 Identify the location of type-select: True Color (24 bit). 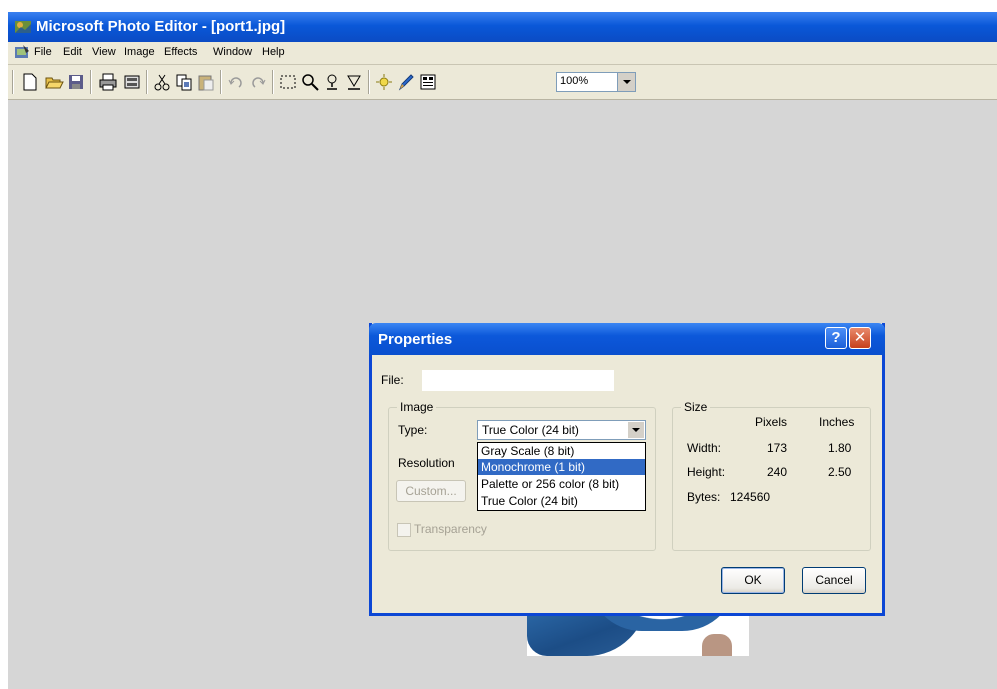
(561, 430).